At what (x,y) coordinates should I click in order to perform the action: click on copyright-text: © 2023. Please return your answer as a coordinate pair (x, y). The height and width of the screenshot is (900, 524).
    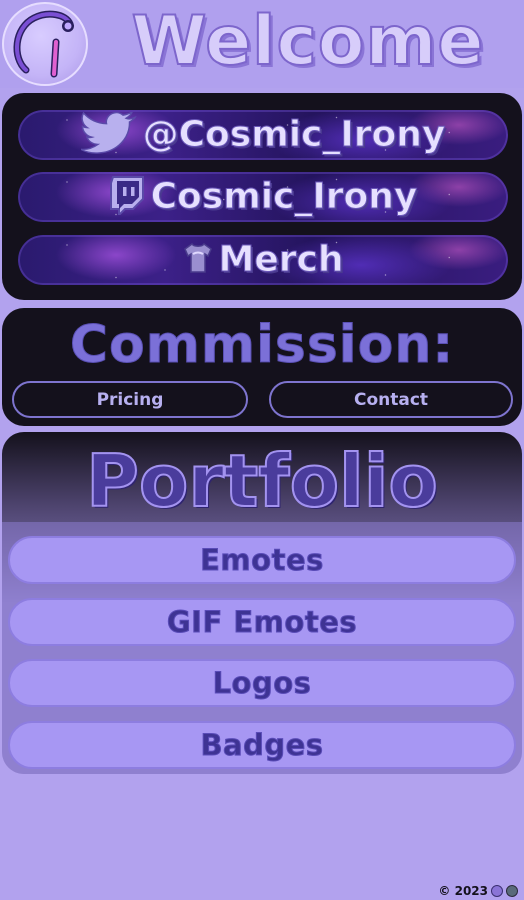
    Looking at the image, I should click on (463, 891).